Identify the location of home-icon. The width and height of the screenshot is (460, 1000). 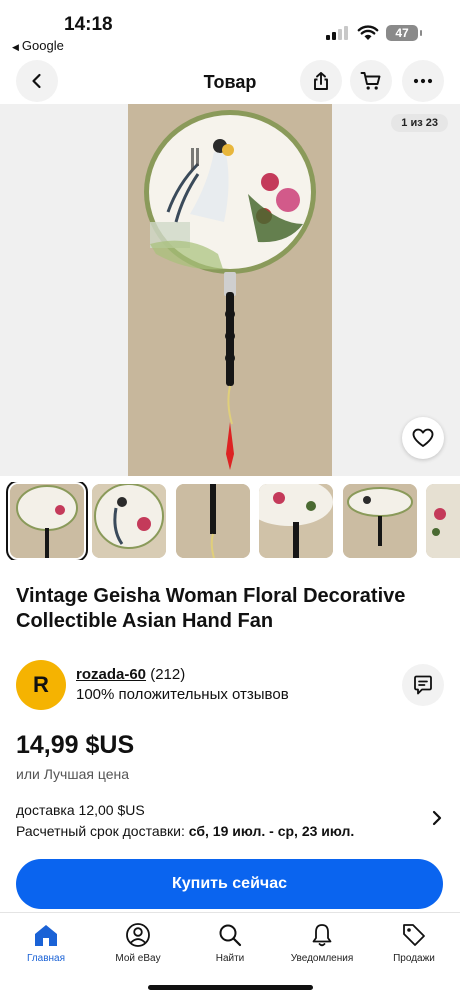
(46, 935).